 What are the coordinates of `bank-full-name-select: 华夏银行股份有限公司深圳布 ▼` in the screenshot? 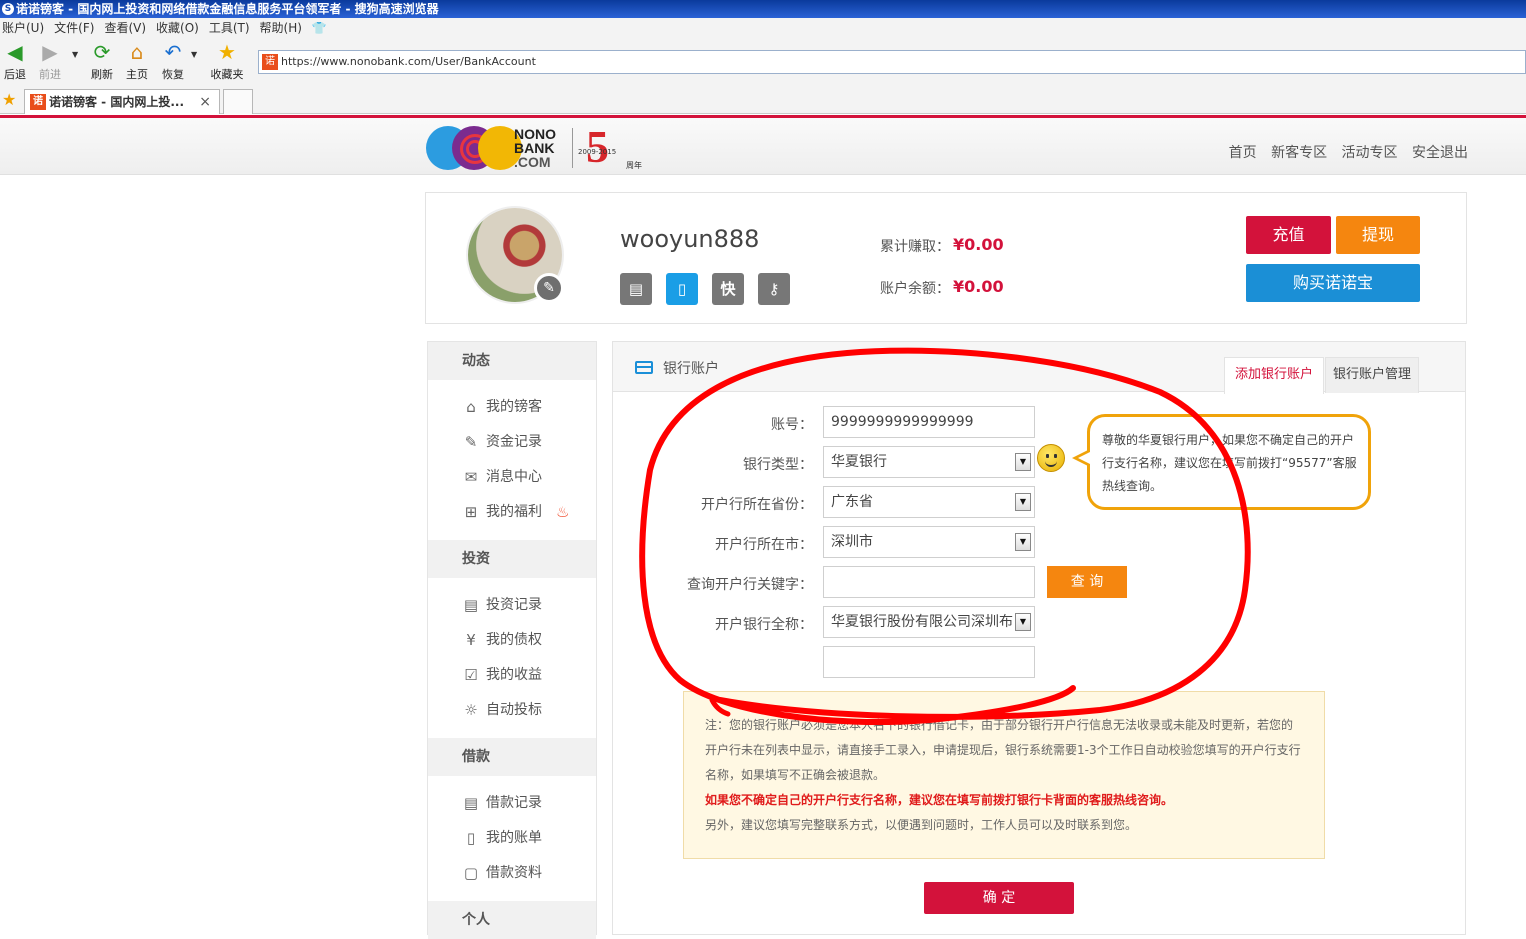 It's located at (929, 622).